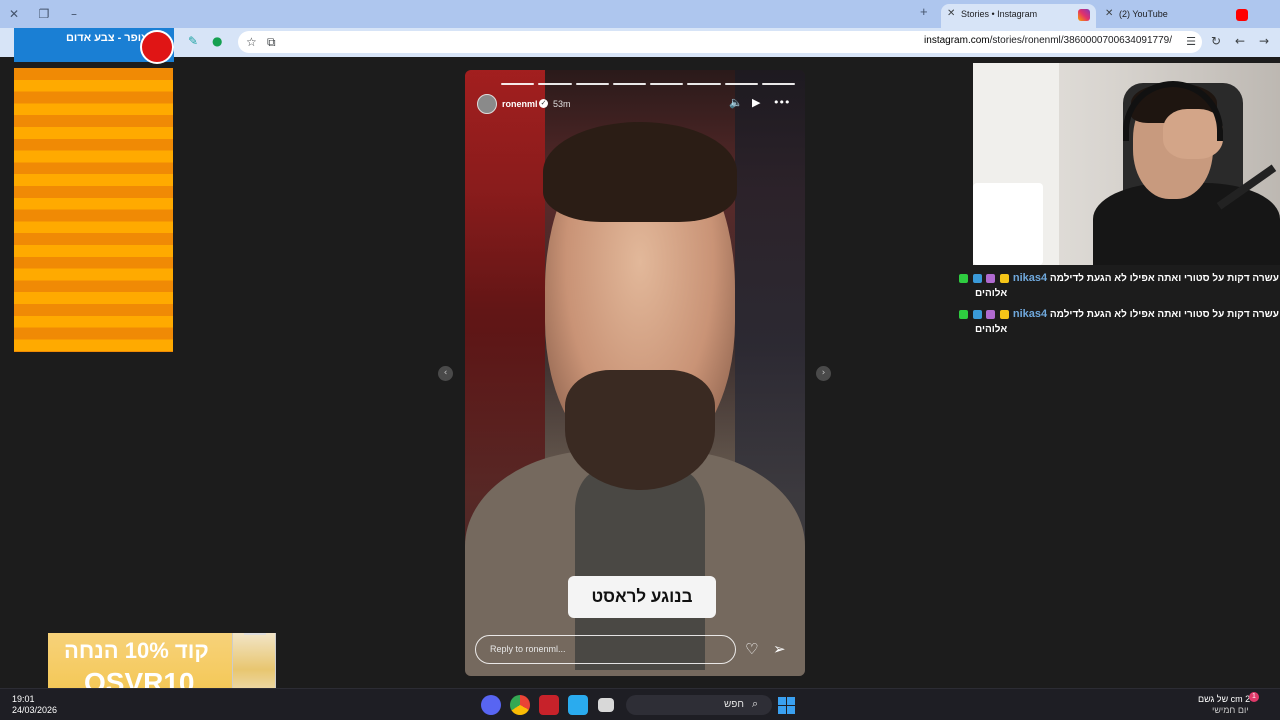 The width and height of the screenshot is (1280, 720). What do you see at coordinates (781, 102) in the screenshot?
I see `more-options-icon: •••` at bounding box center [781, 102].